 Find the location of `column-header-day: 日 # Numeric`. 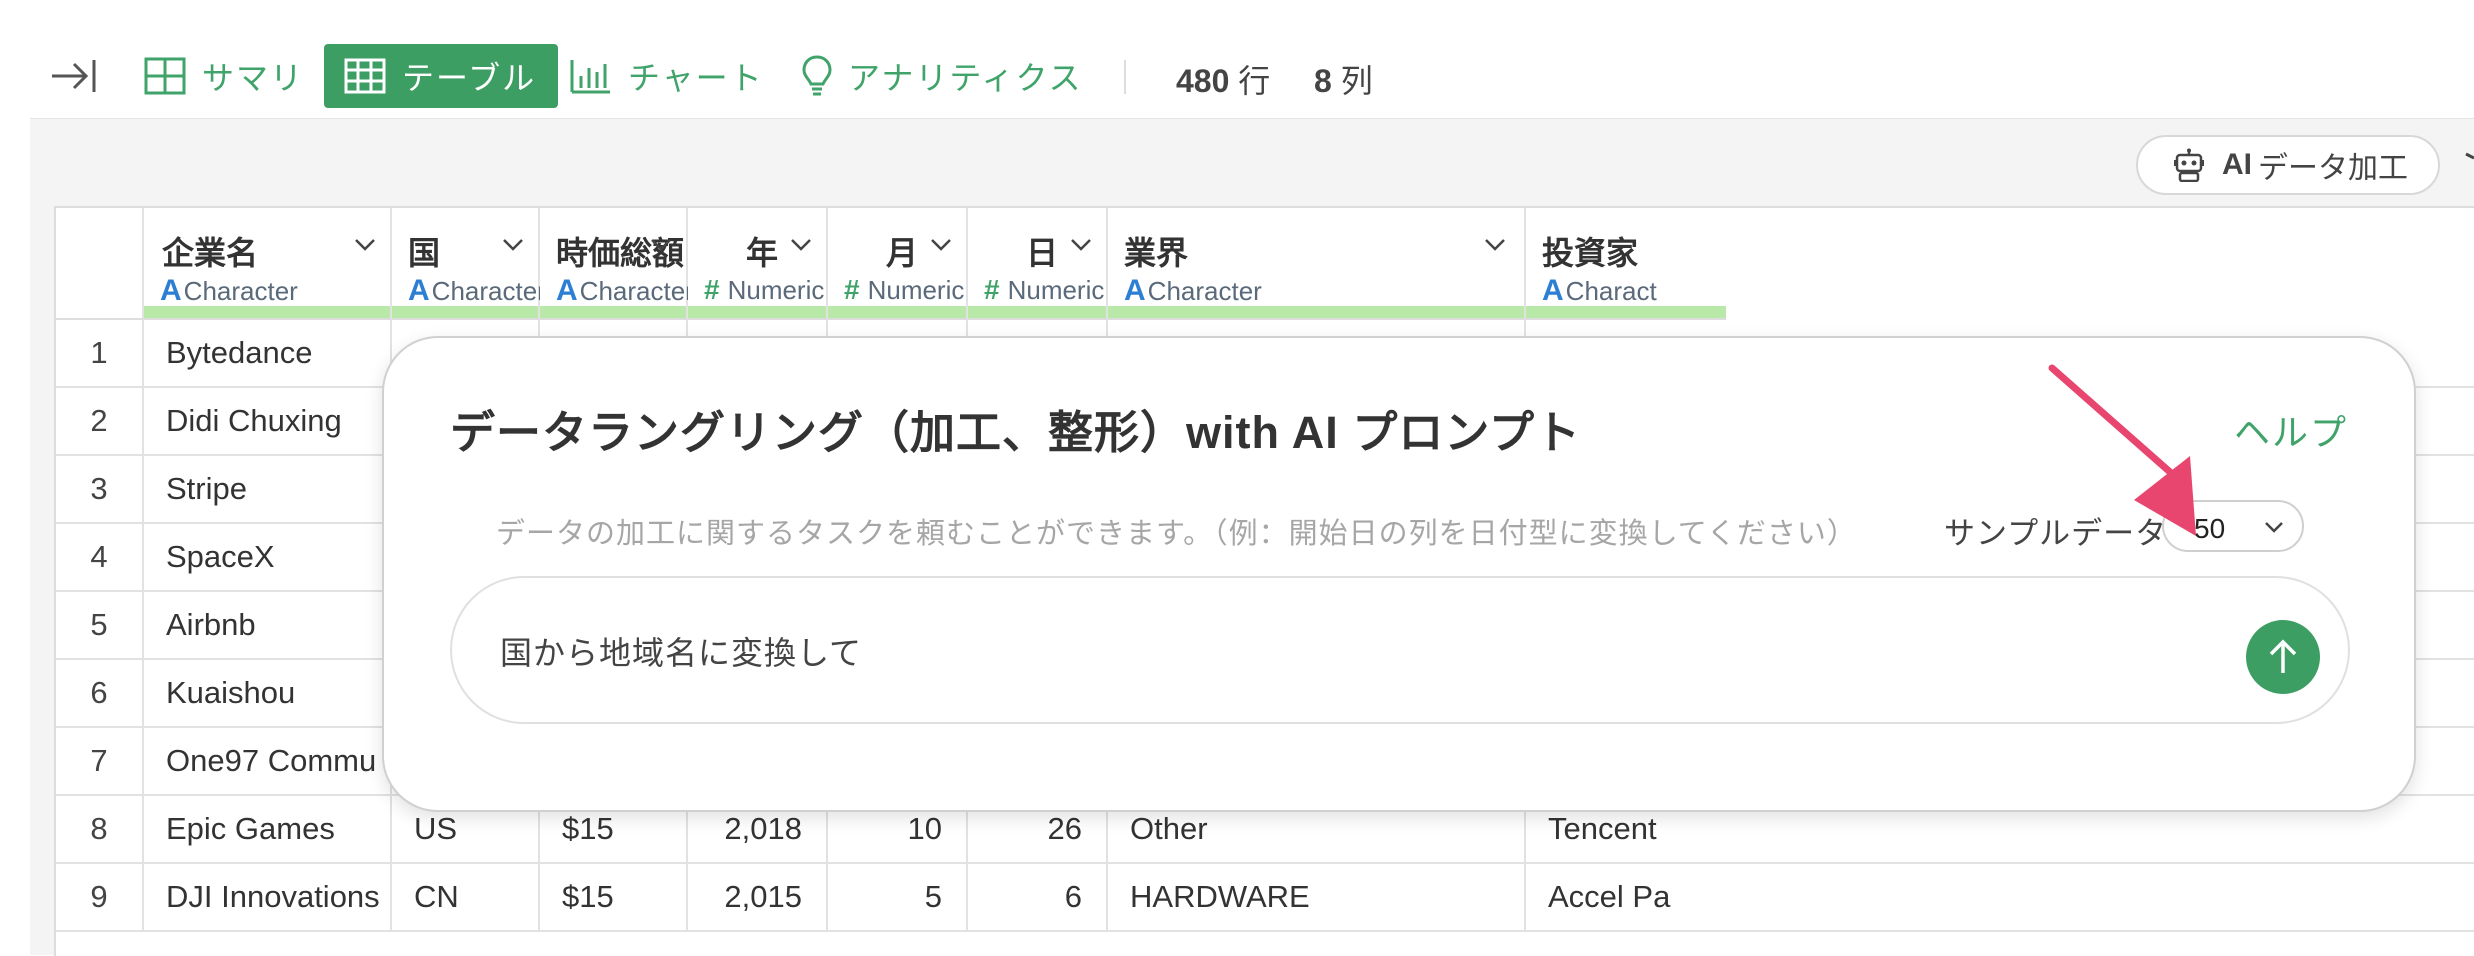

column-header-day: 日 # Numeric is located at coordinates (1038, 264).